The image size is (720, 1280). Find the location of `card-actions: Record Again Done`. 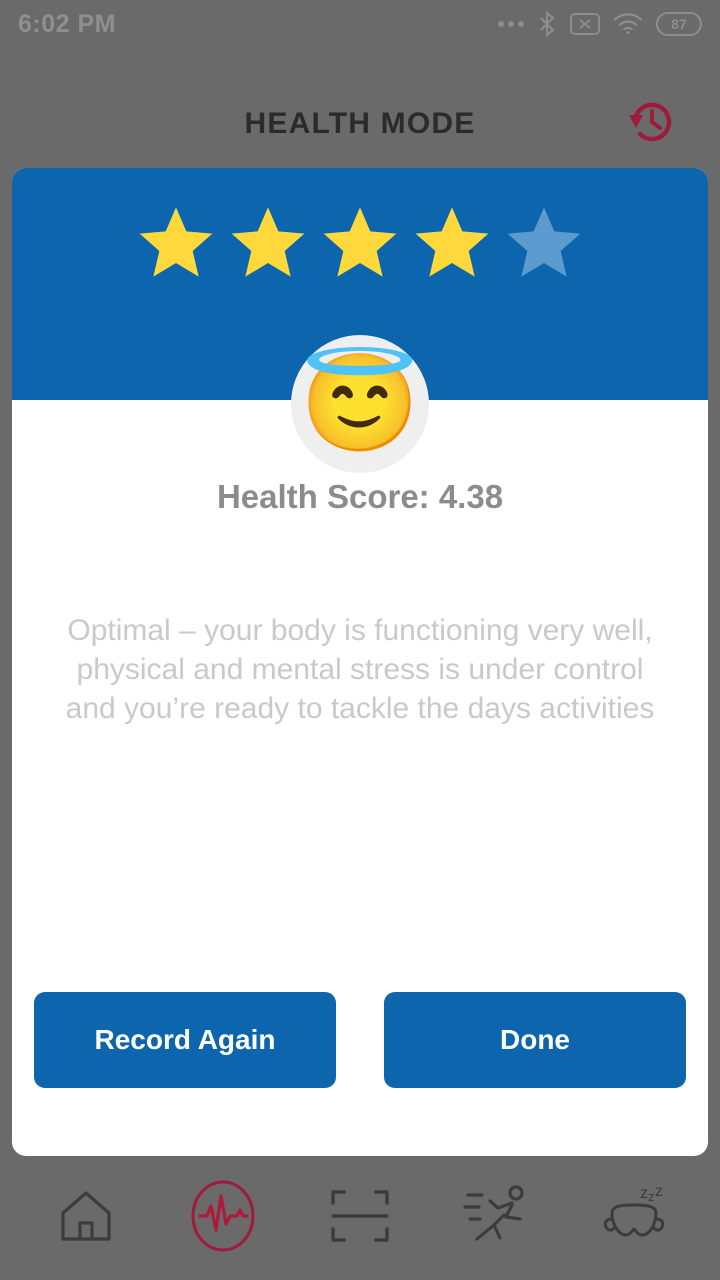

card-actions: Record Again Done is located at coordinates (360, 1040).